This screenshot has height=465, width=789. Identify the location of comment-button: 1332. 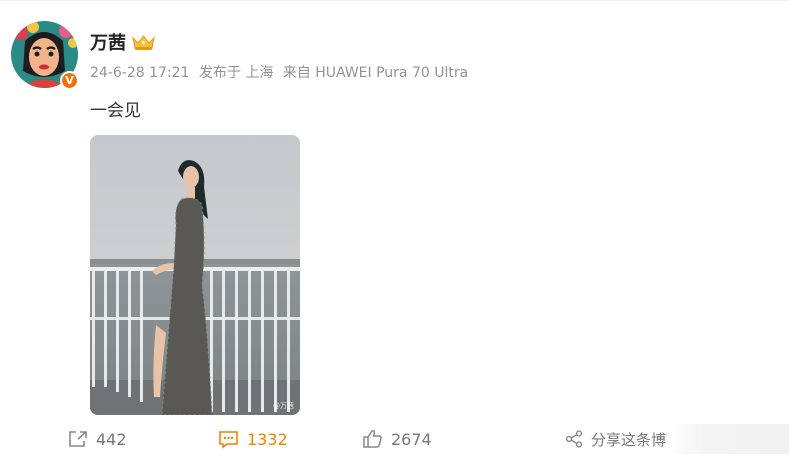
(253, 439).